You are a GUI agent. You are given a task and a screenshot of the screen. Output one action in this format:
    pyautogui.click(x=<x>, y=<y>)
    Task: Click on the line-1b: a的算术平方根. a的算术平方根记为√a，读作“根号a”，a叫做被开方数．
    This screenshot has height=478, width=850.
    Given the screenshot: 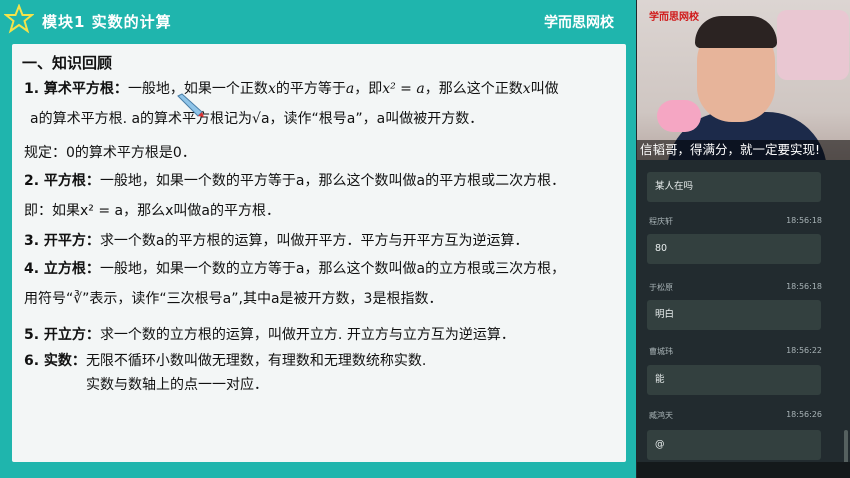 What is the action you would take?
    pyautogui.click(x=257, y=119)
    